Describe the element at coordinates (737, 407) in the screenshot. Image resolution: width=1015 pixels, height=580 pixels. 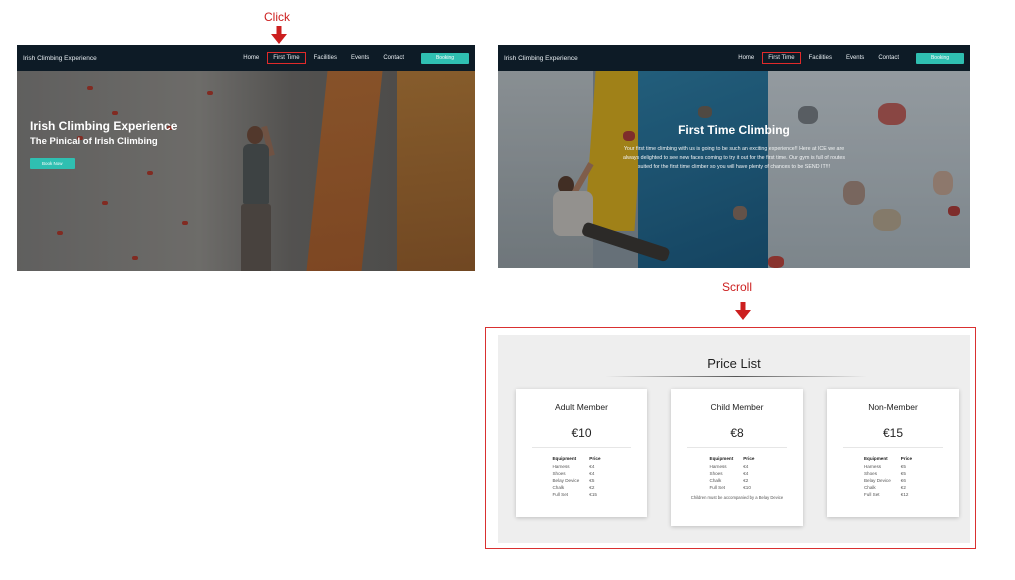
I see `card-title: Child Member` at that location.